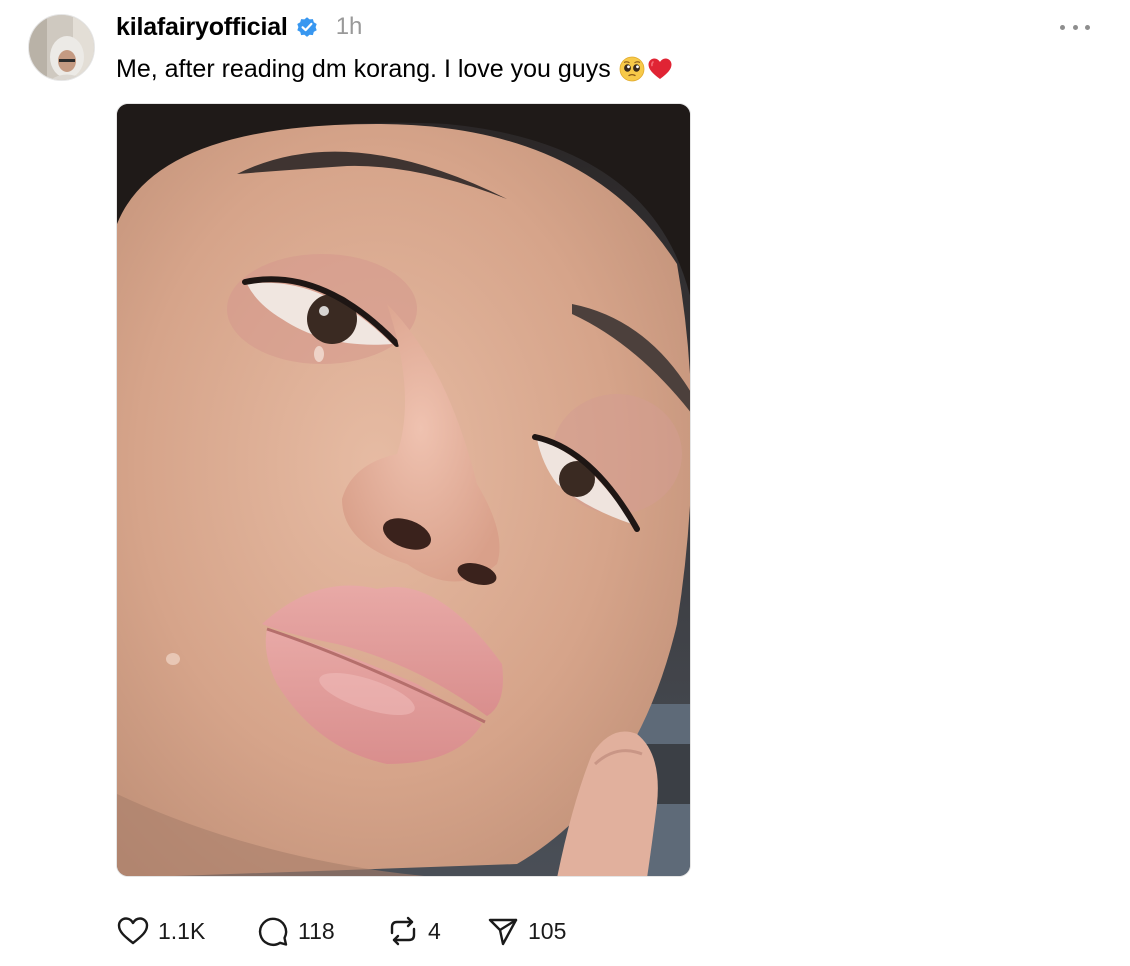 Image resolution: width=1130 pixels, height=966 pixels. I want to click on like-button: 1.1K, so click(186, 931).